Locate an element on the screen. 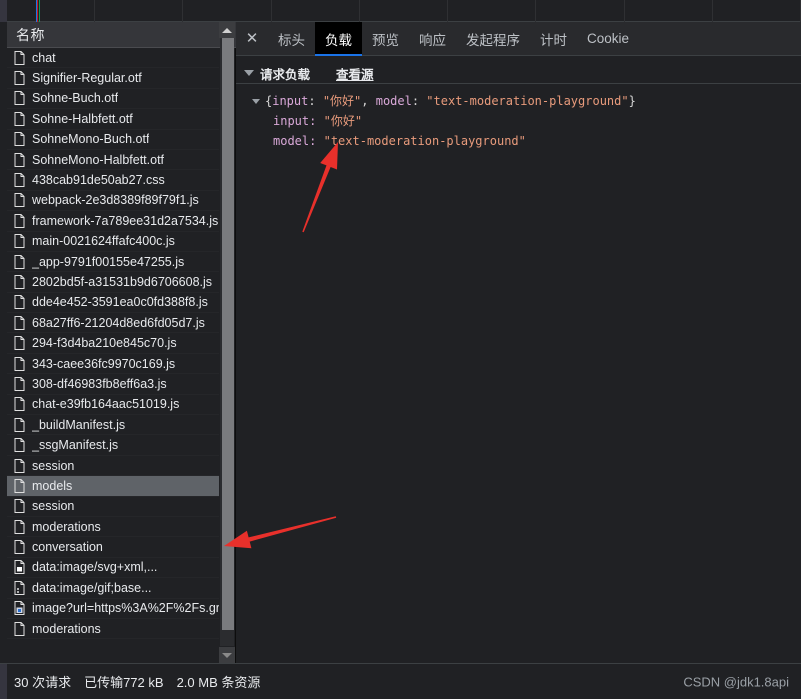  request-list-item: webpack-2e3d8389f89f79f1.js is located at coordinates (113, 201).